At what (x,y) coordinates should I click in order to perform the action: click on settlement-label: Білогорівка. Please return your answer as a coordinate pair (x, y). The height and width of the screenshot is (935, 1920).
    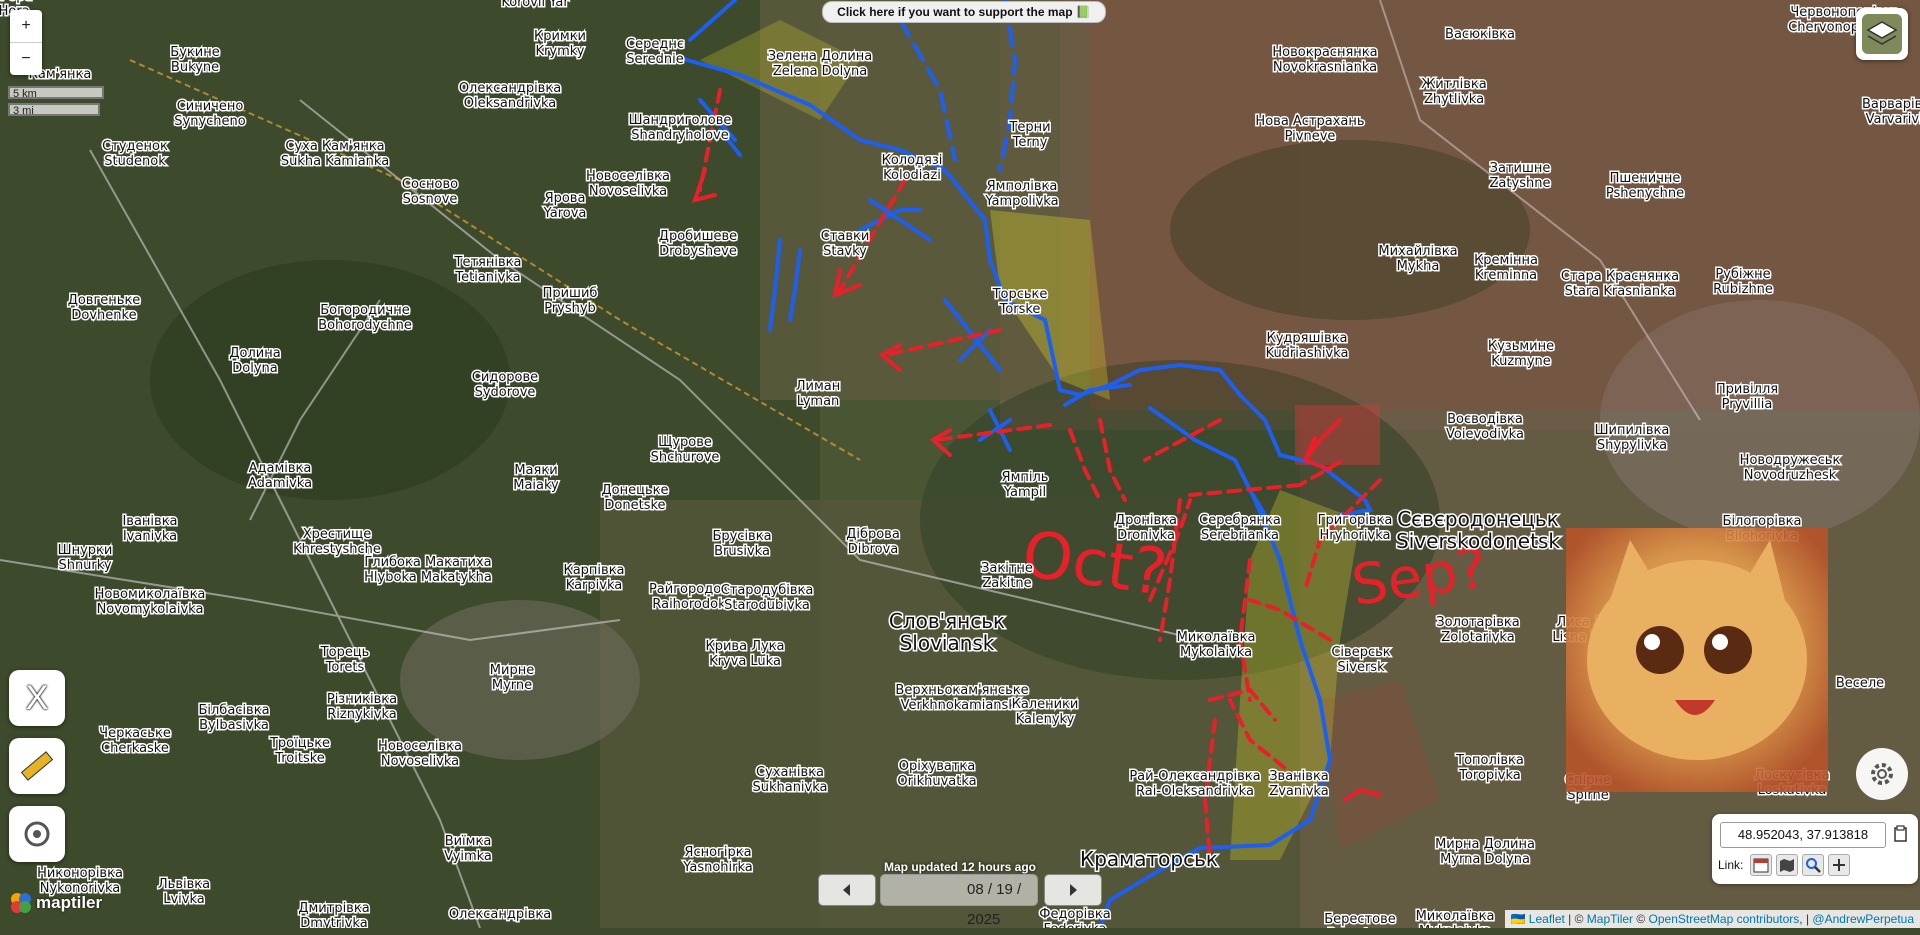
    Looking at the image, I should click on (1762, 521).